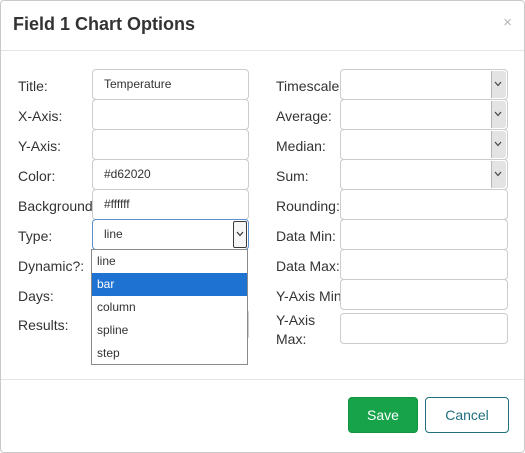 This screenshot has height=453, width=525. Describe the element at coordinates (57, 206) in the screenshot. I see `background-label: Background:` at that location.